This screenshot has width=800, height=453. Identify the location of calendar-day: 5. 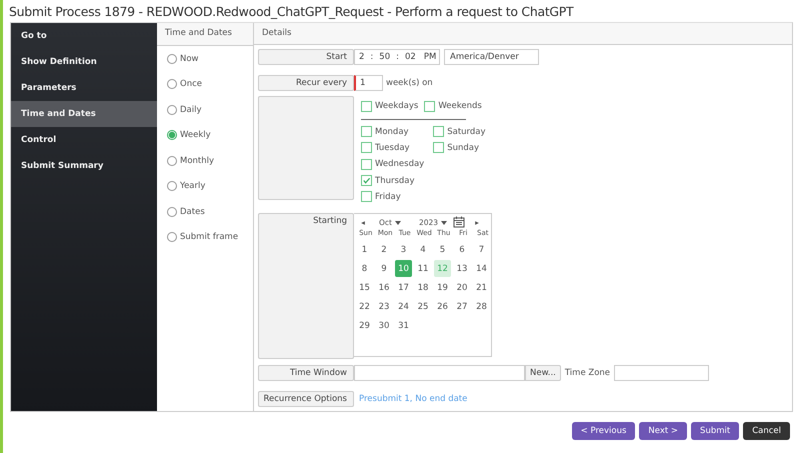
(442, 249).